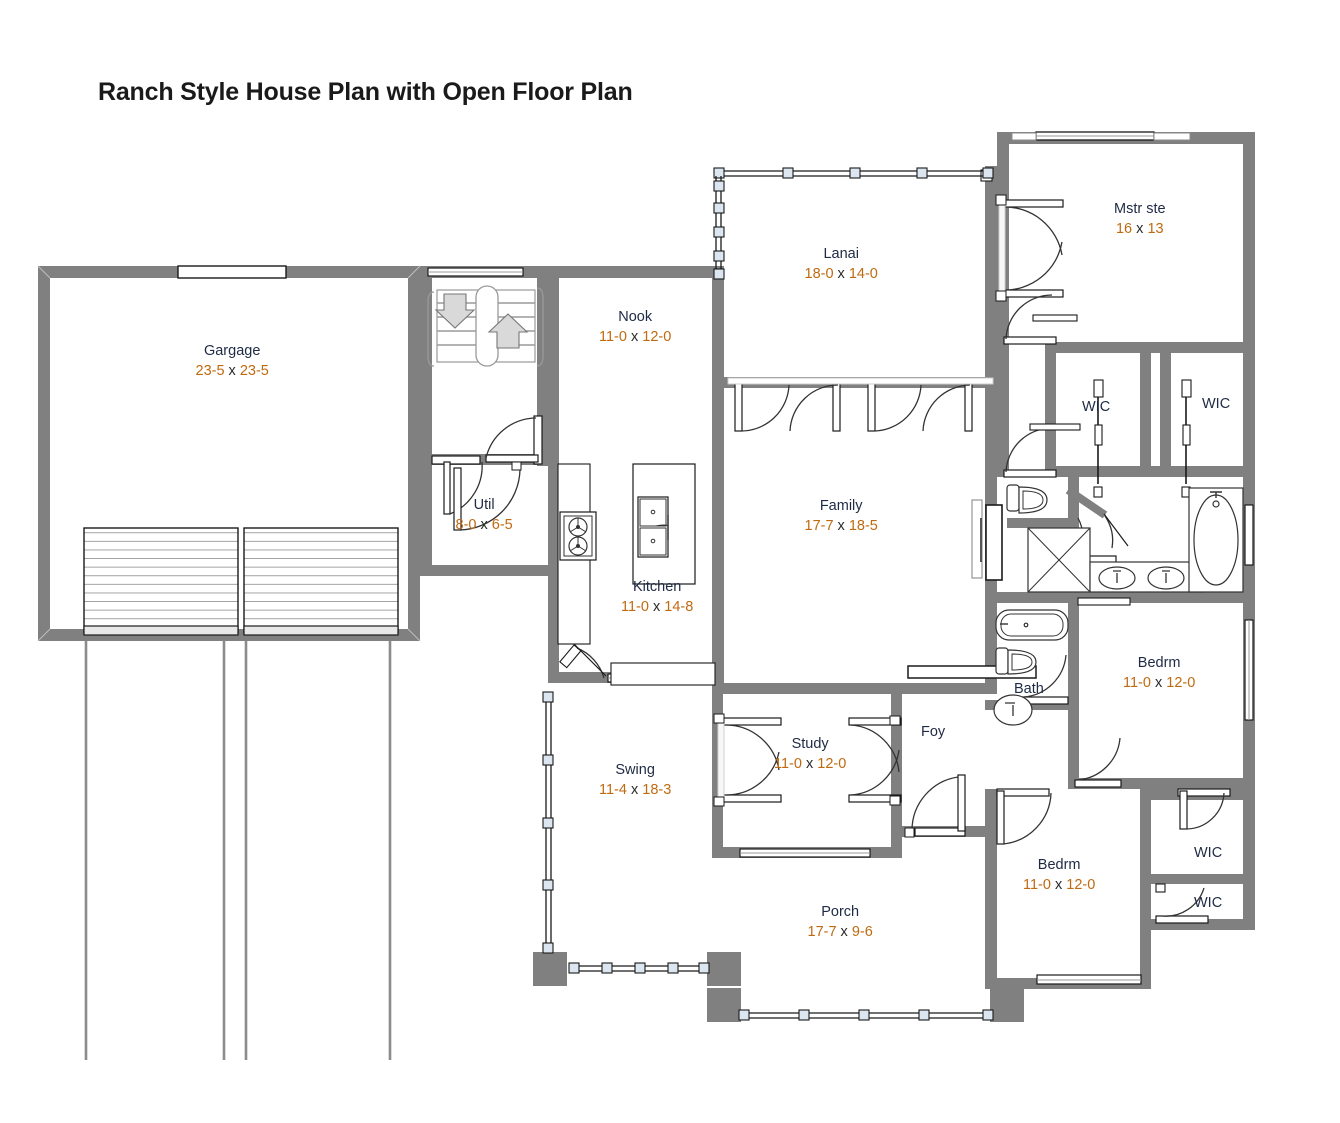 This screenshot has width=1340, height=1123. What do you see at coordinates (991, 889) in the screenshot?
I see `wall-bed2-left` at bounding box center [991, 889].